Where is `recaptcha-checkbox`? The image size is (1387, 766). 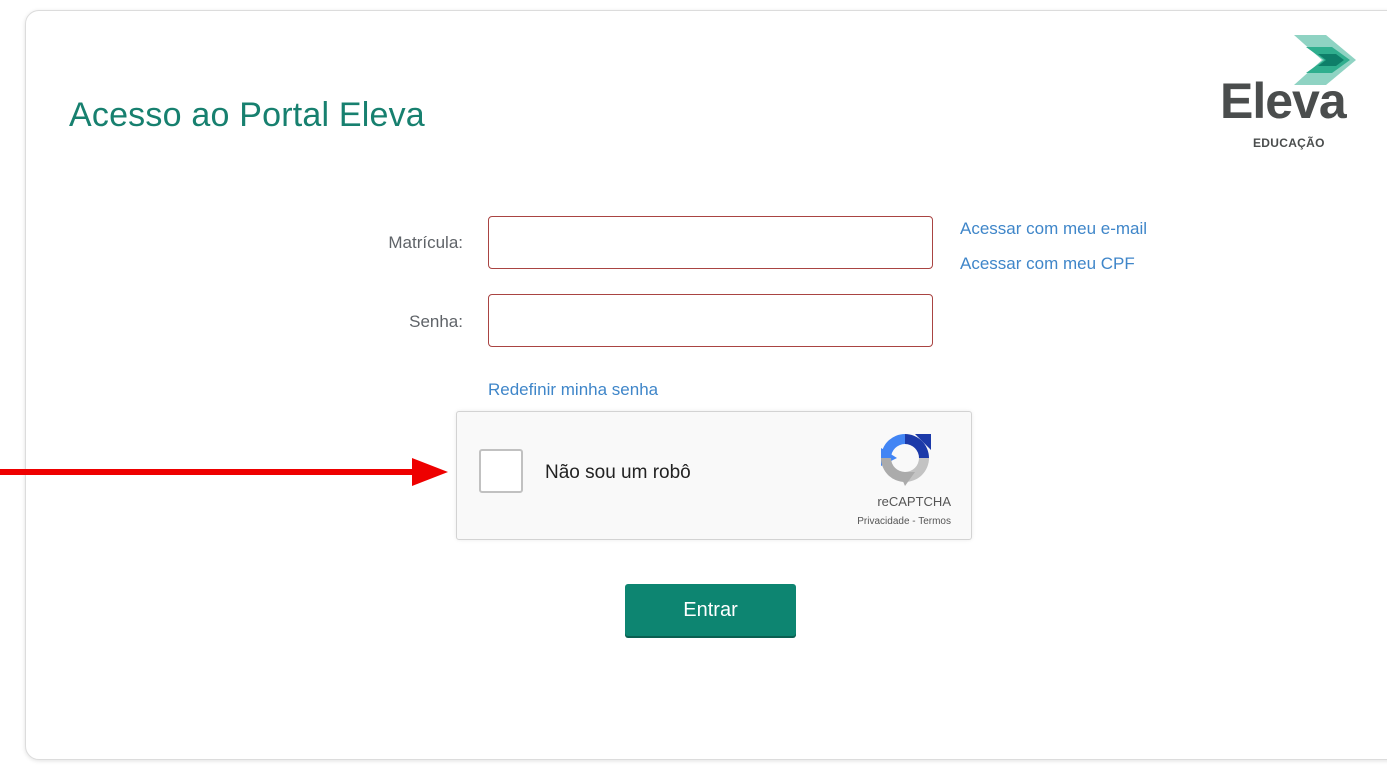
recaptcha-checkbox is located at coordinates (501, 471).